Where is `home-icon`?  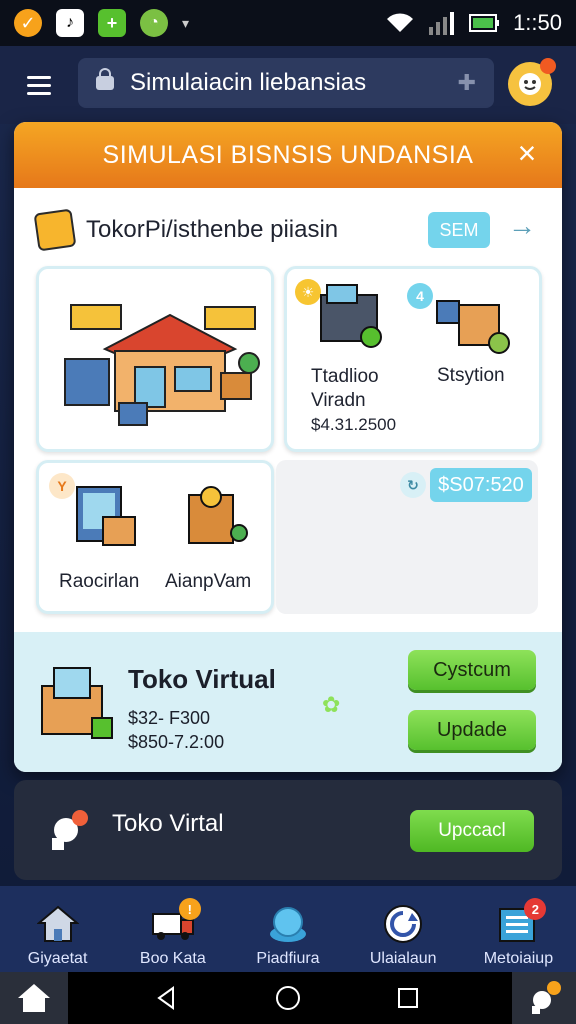 home-icon is located at coordinates (58, 924).